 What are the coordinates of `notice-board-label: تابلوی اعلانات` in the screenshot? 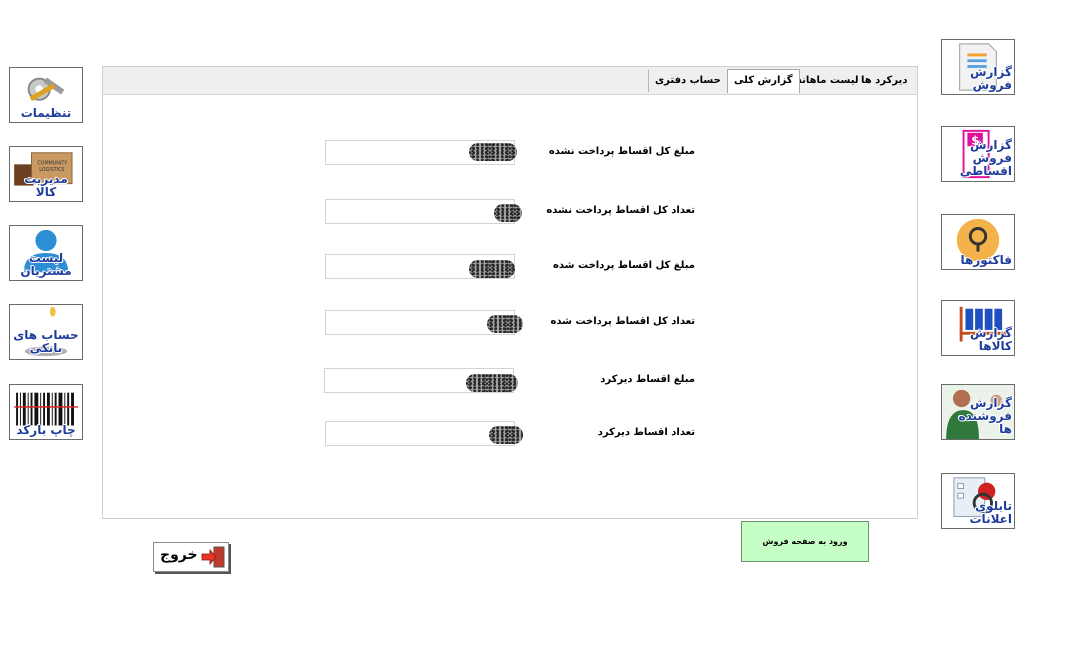 It's located at (991, 512).